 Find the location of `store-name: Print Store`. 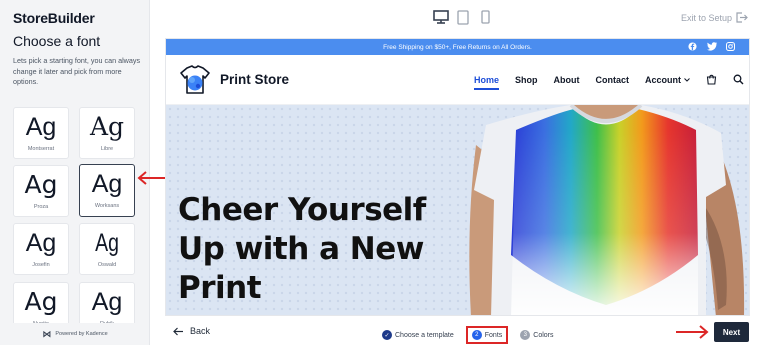

store-name: Print Store is located at coordinates (255, 79).